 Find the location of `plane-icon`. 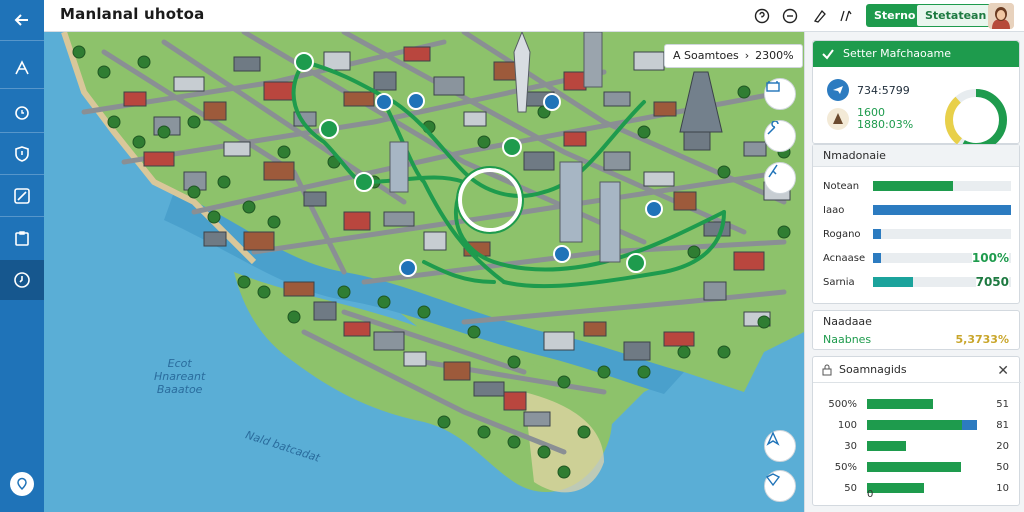

plane-icon is located at coordinates (838, 90).